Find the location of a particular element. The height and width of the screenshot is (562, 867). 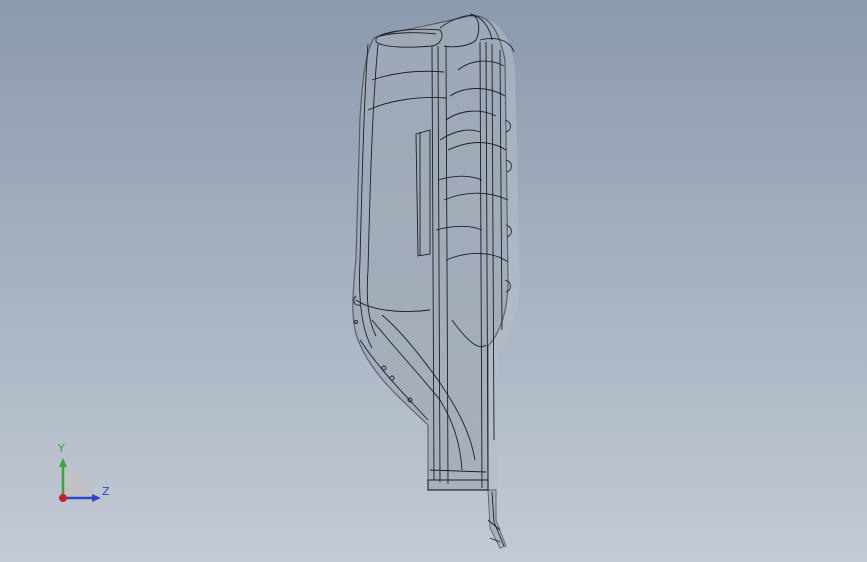

model-bottom-tab is located at coordinates (497, 519).